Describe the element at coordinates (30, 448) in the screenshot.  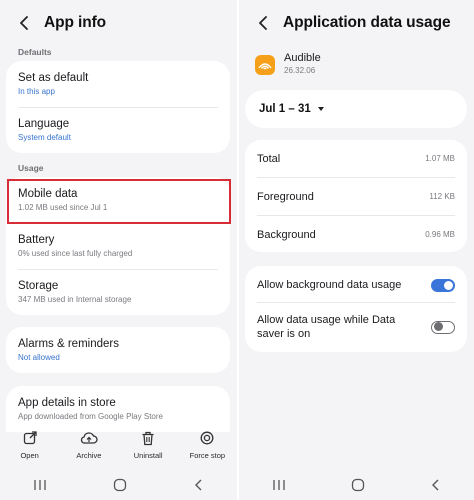
I see `open-button: Open` at that location.